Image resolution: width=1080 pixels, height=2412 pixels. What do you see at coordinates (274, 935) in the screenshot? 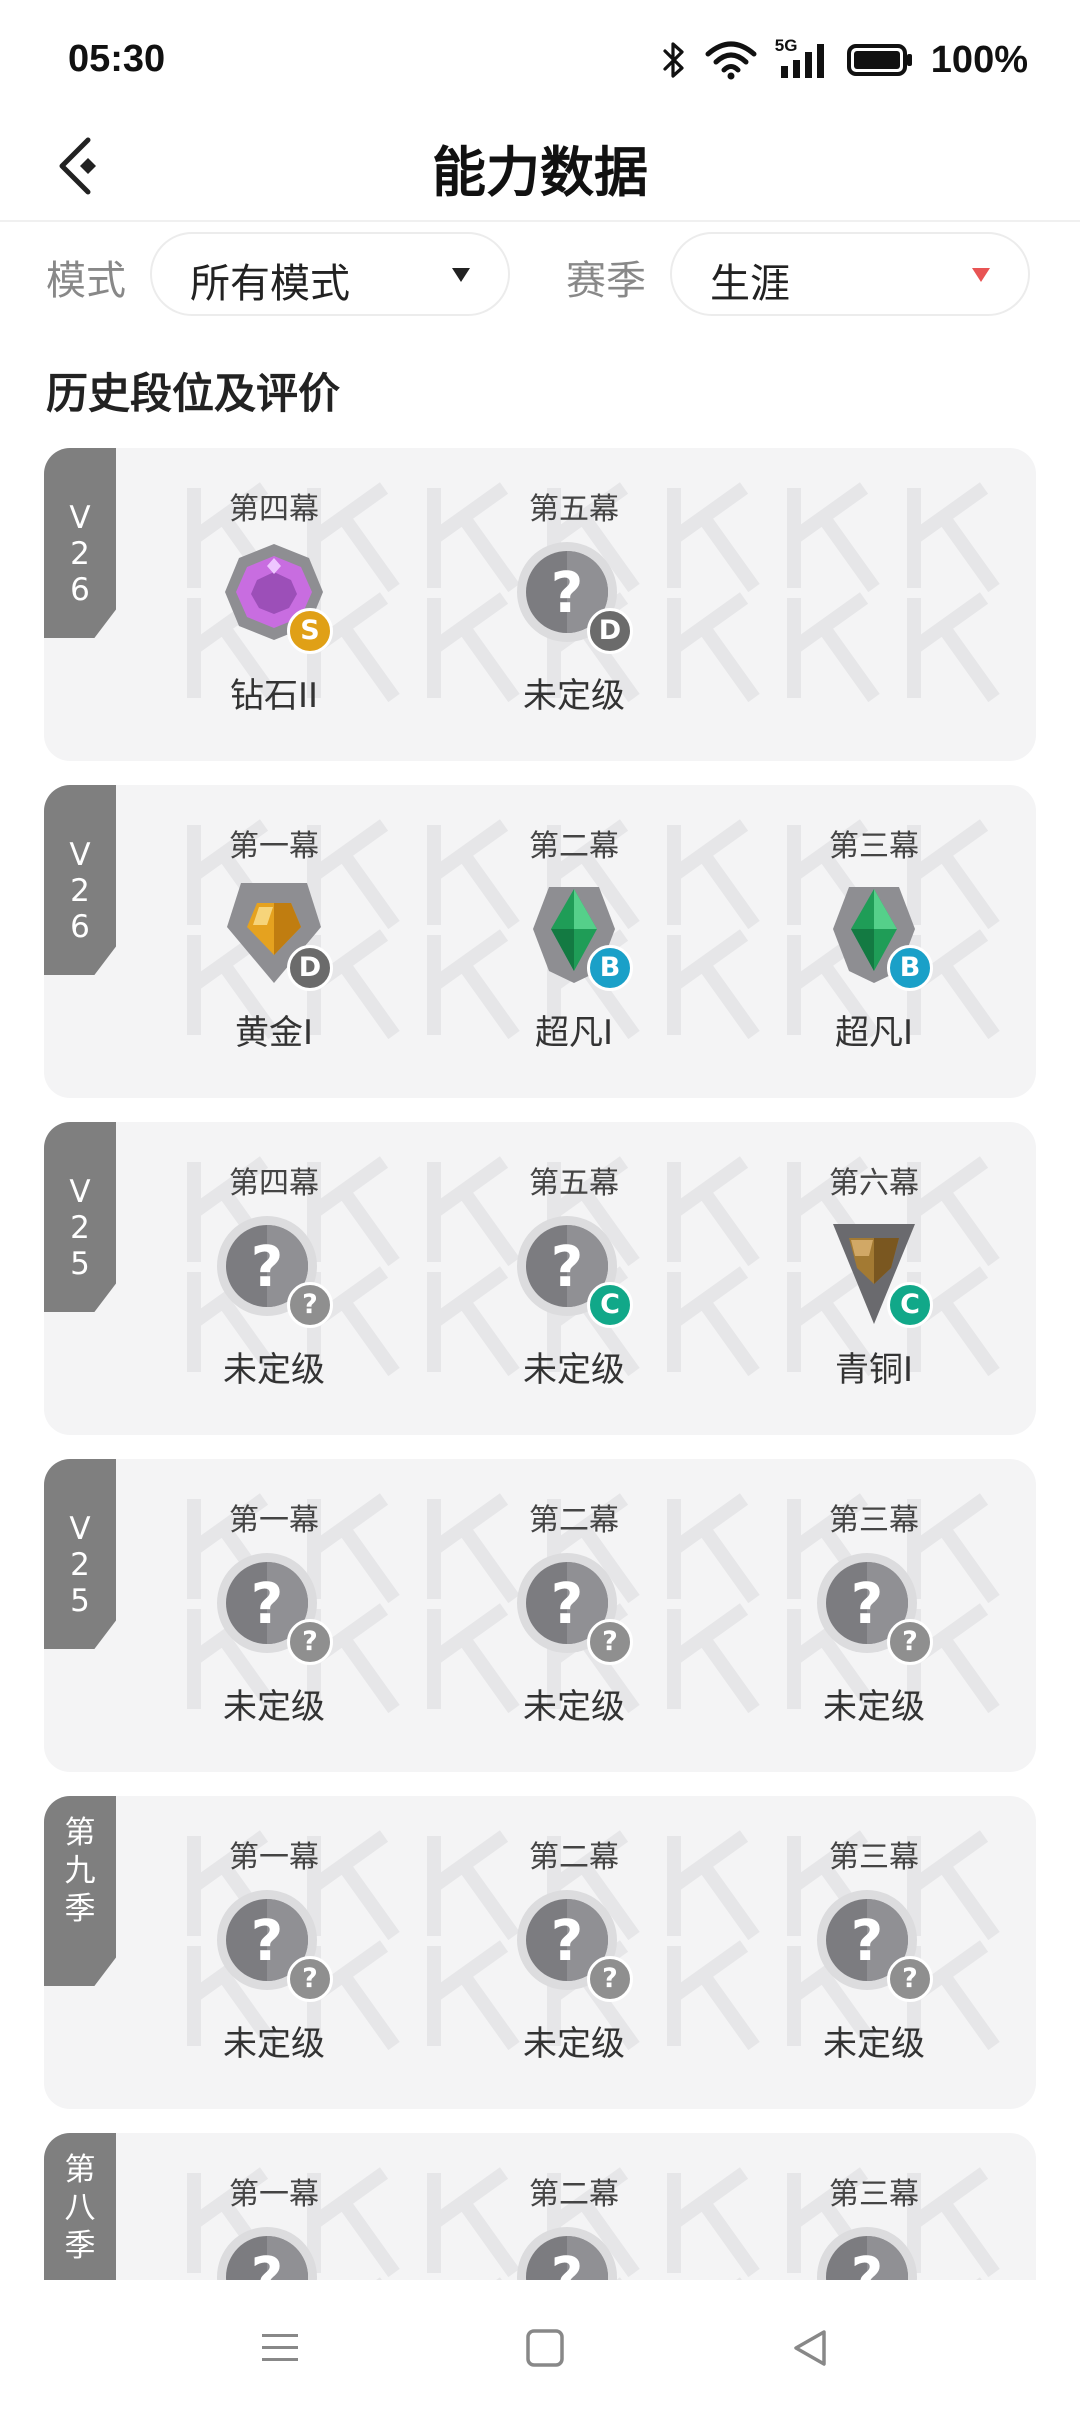
I see `gold-rank-icon: D` at bounding box center [274, 935].